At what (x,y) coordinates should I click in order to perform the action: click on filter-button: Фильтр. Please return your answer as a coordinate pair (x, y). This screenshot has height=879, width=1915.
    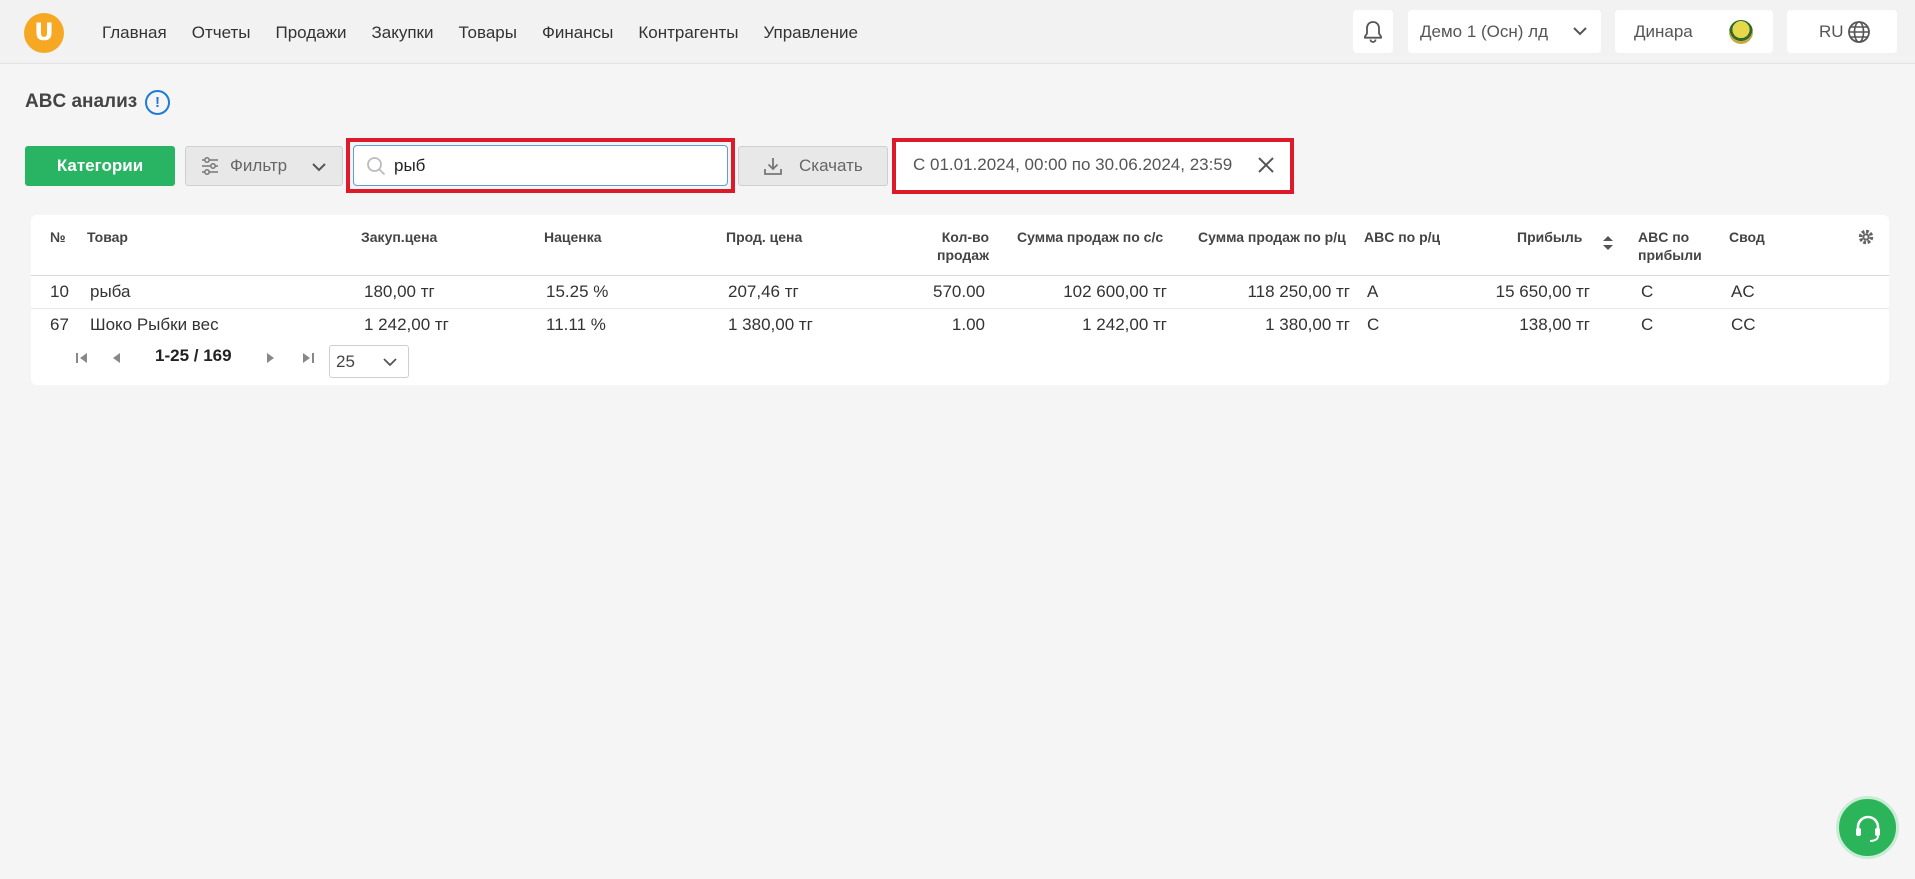
    Looking at the image, I should click on (264, 166).